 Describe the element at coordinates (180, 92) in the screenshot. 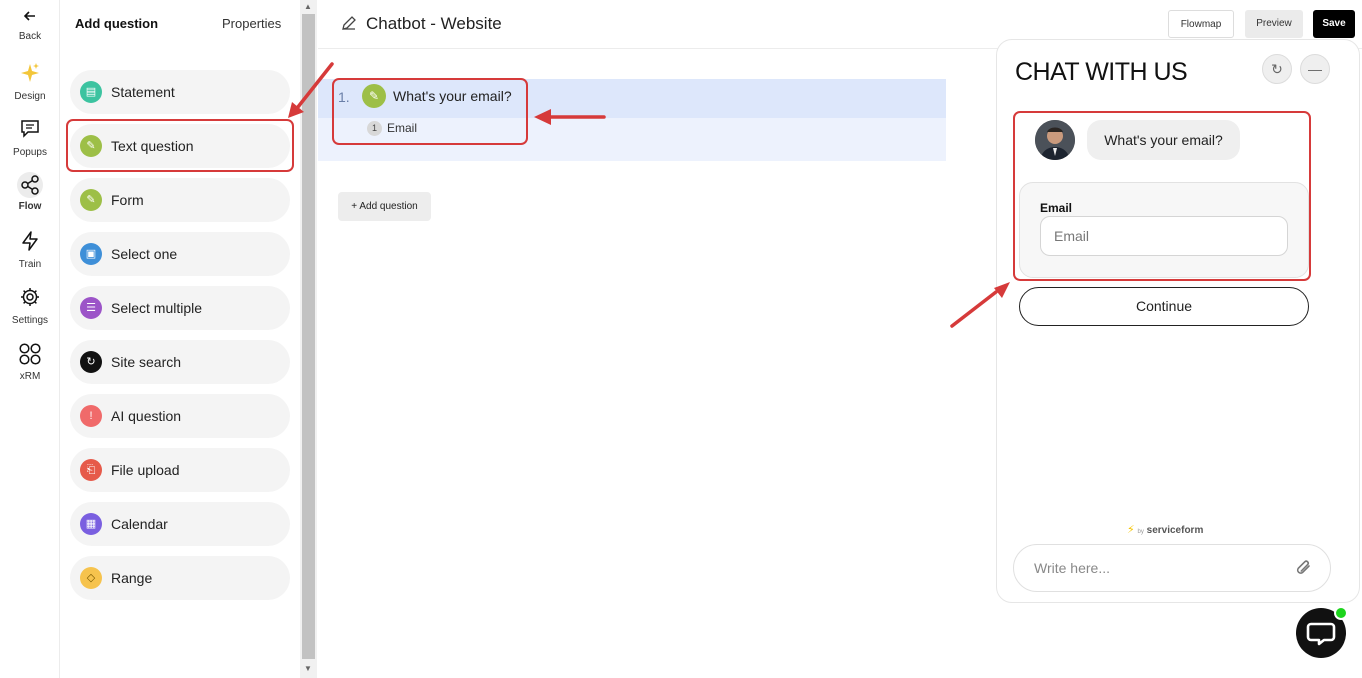

I see `qtype-statement: ▤ Statement` at that location.